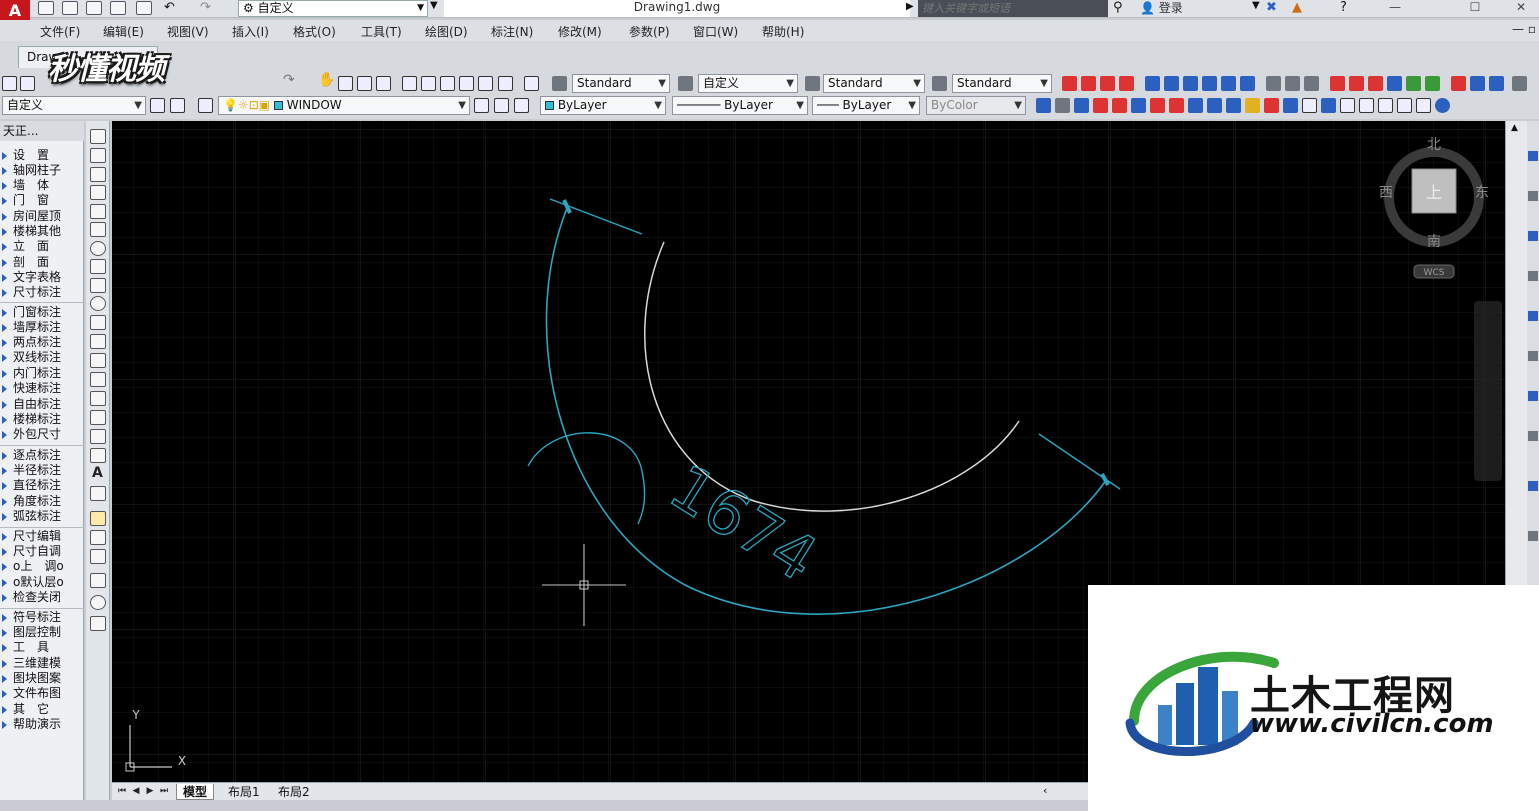 The image size is (1539, 811). I want to click on viewcube-east: 东, so click(1482, 193).